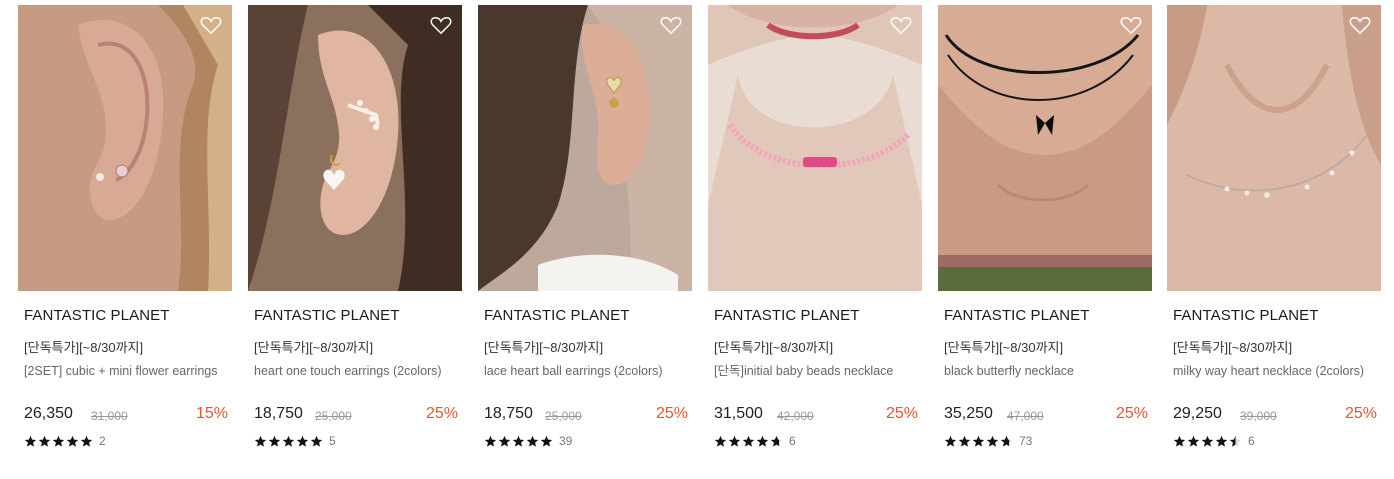 The height and width of the screenshot is (479, 1394). What do you see at coordinates (102, 441) in the screenshot?
I see `review-count: 2` at bounding box center [102, 441].